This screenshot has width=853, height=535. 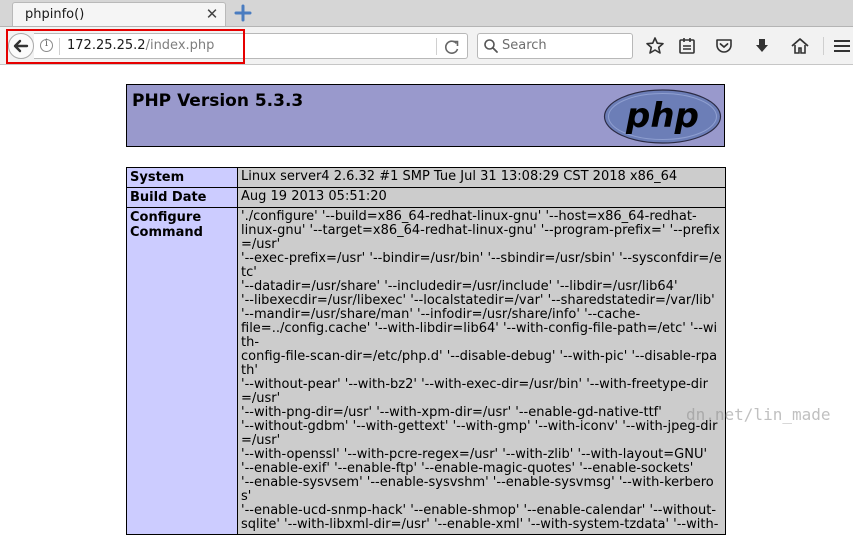 What do you see at coordinates (524, 45) in the screenshot?
I see `search-placeholder: Search` at bounding box center [524, 45].